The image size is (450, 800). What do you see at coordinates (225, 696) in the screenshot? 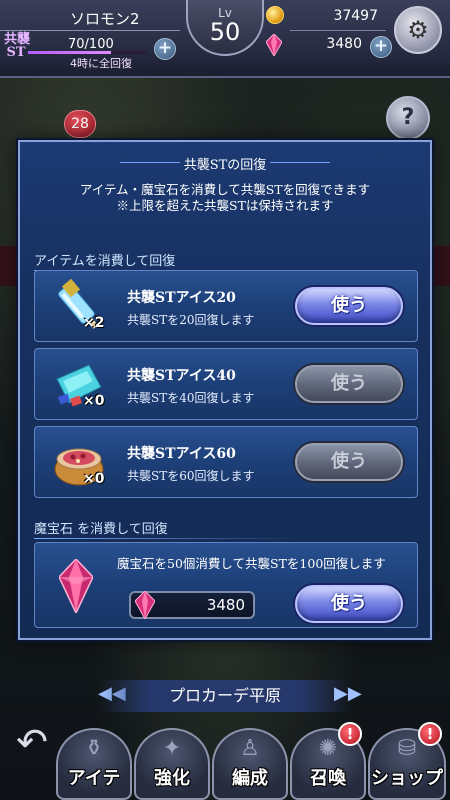
I see `area-name-banner: プロカーデ平原` at bounding box center [225, 696].